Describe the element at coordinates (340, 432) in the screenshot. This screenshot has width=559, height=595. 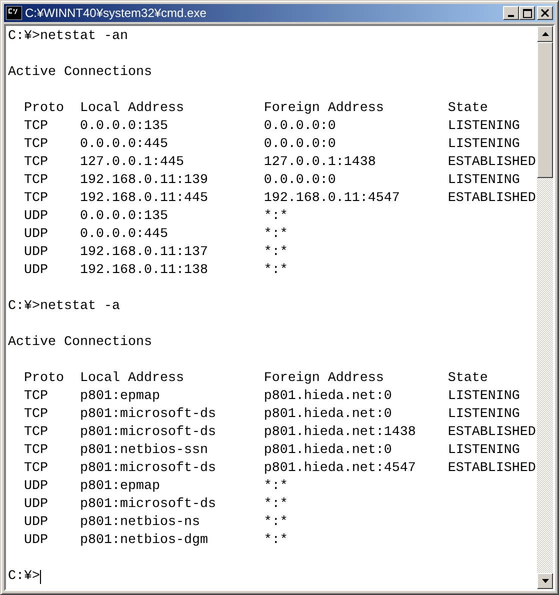
I see `table-cell: p801.hieda.net:1438` at that location.